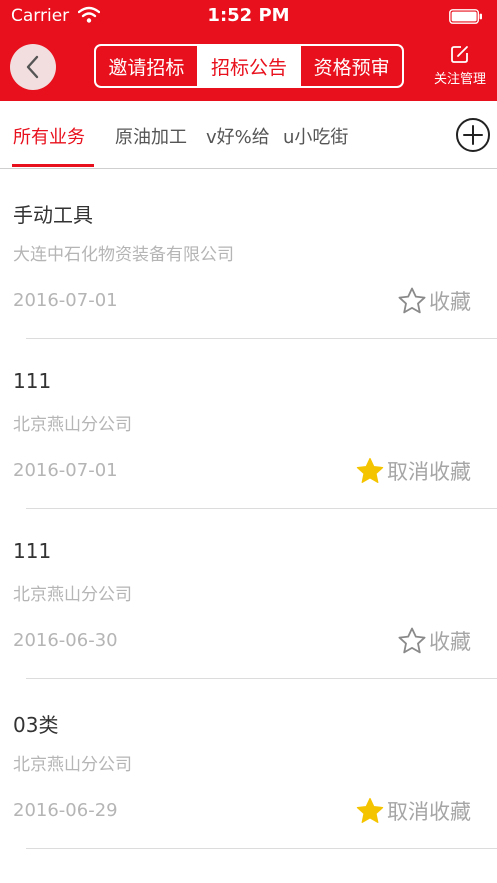  I want to click on status-time: 1:52 PM, so click(248, 15).